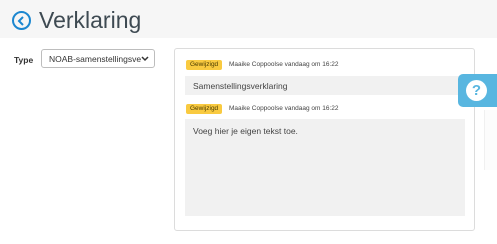  I want to click on question-mark-icon: ?, so click(476, 90).